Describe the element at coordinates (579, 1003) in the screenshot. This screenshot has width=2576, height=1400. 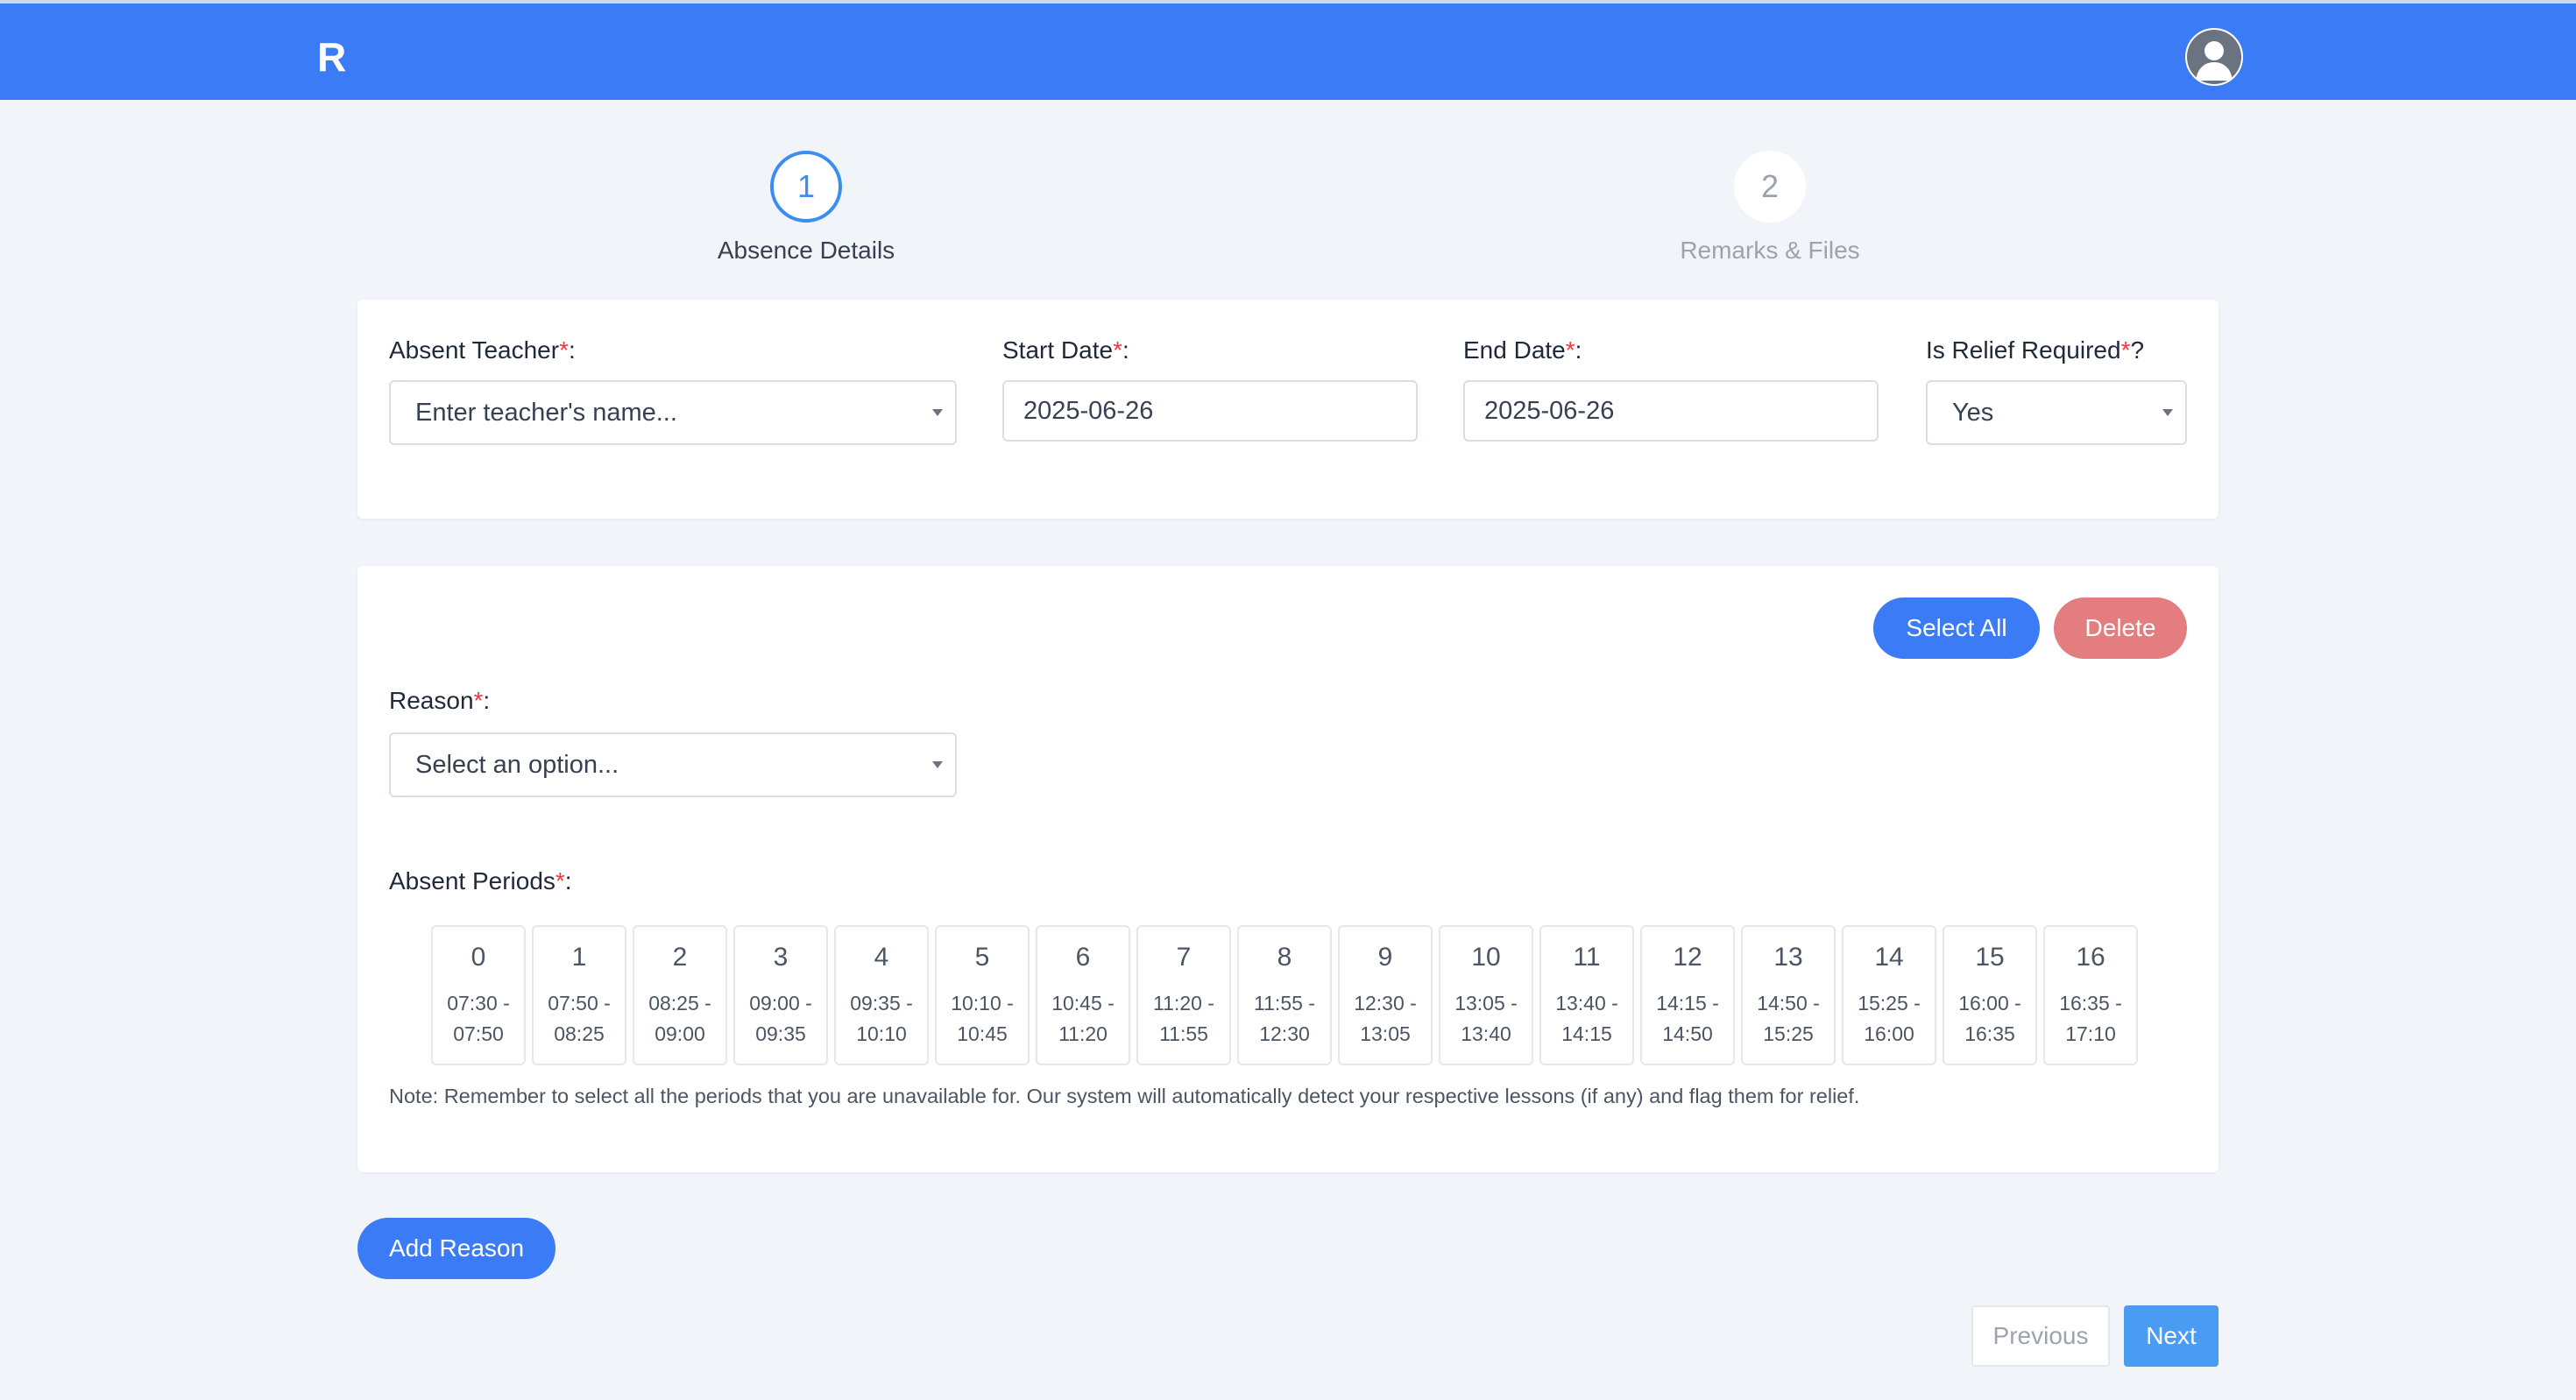
I see `period-start: 07:50 -` at that location.